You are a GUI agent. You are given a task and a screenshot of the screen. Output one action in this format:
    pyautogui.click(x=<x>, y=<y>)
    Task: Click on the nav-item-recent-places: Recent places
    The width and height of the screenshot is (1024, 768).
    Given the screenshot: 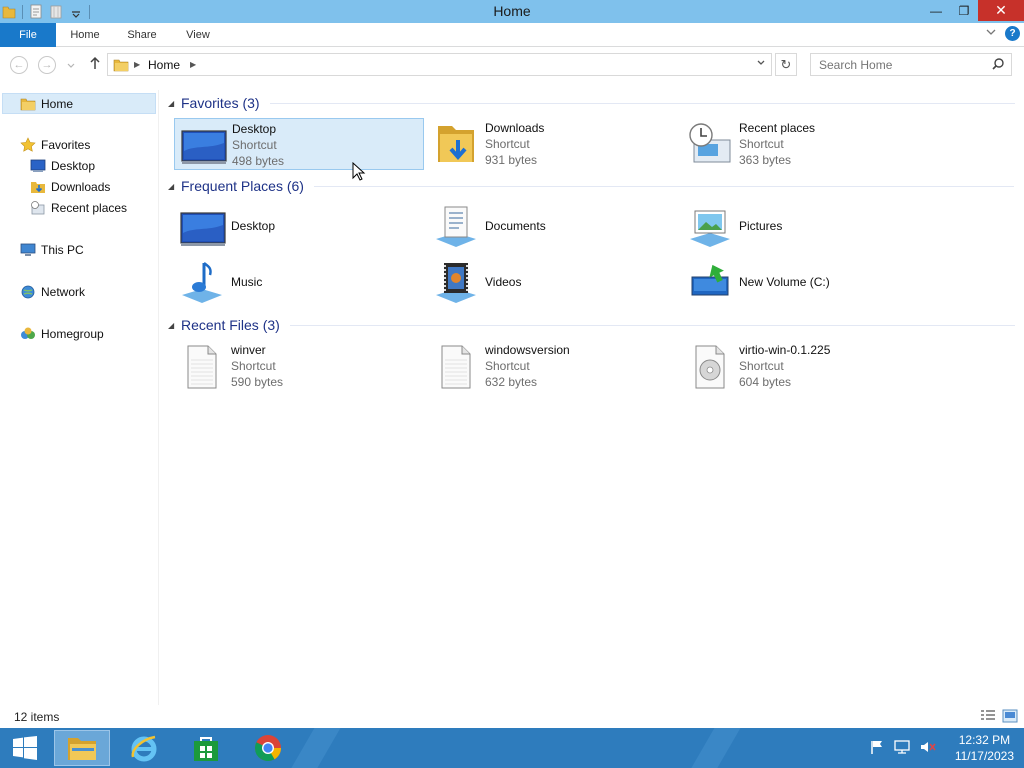 What is the action you would take?
    pyautogui.click(x=78, y=208)
    